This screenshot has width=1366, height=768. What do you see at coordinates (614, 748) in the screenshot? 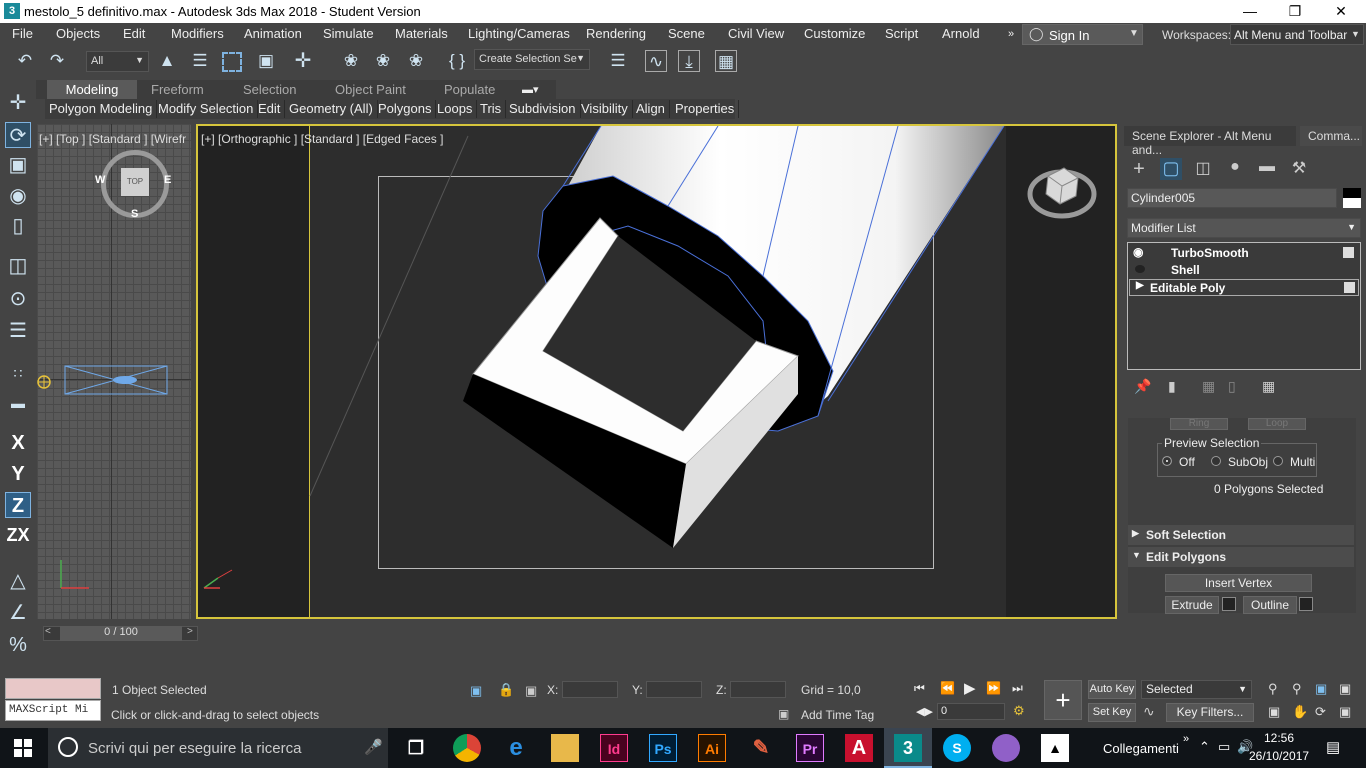
I see `indesign-icon: Id` at bounding box center [614, 748].